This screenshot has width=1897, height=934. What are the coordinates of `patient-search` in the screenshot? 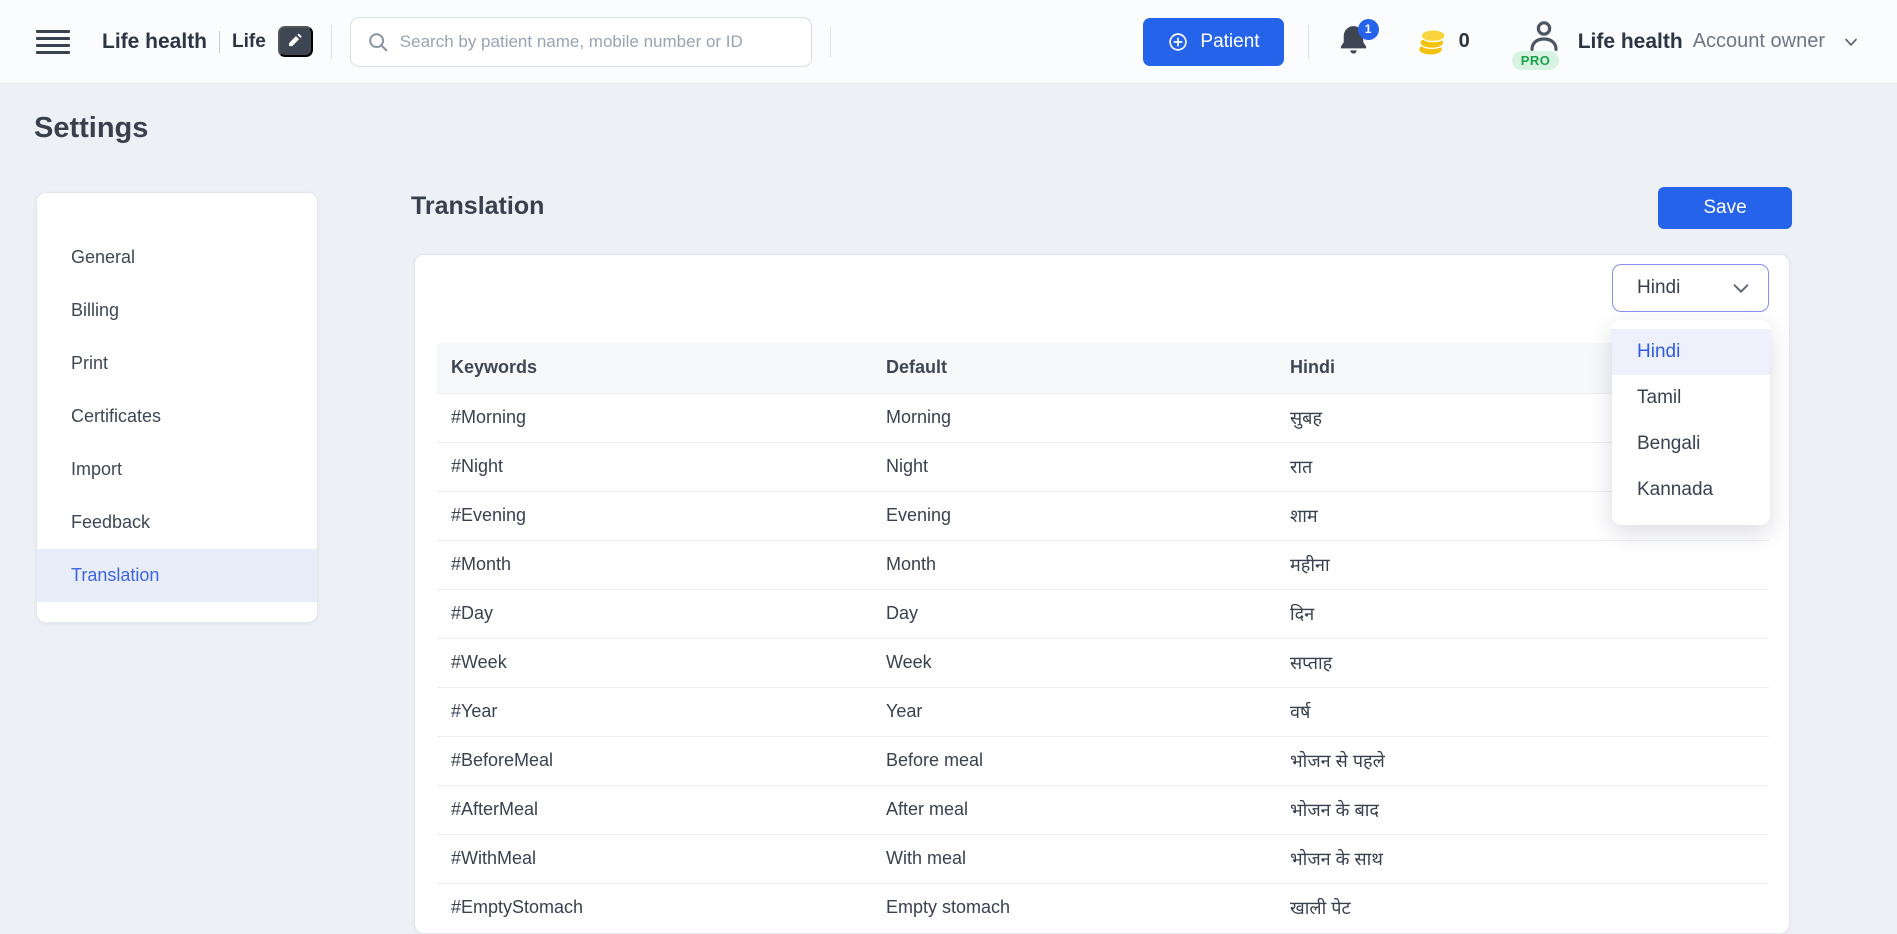 It's located at (580, 41).